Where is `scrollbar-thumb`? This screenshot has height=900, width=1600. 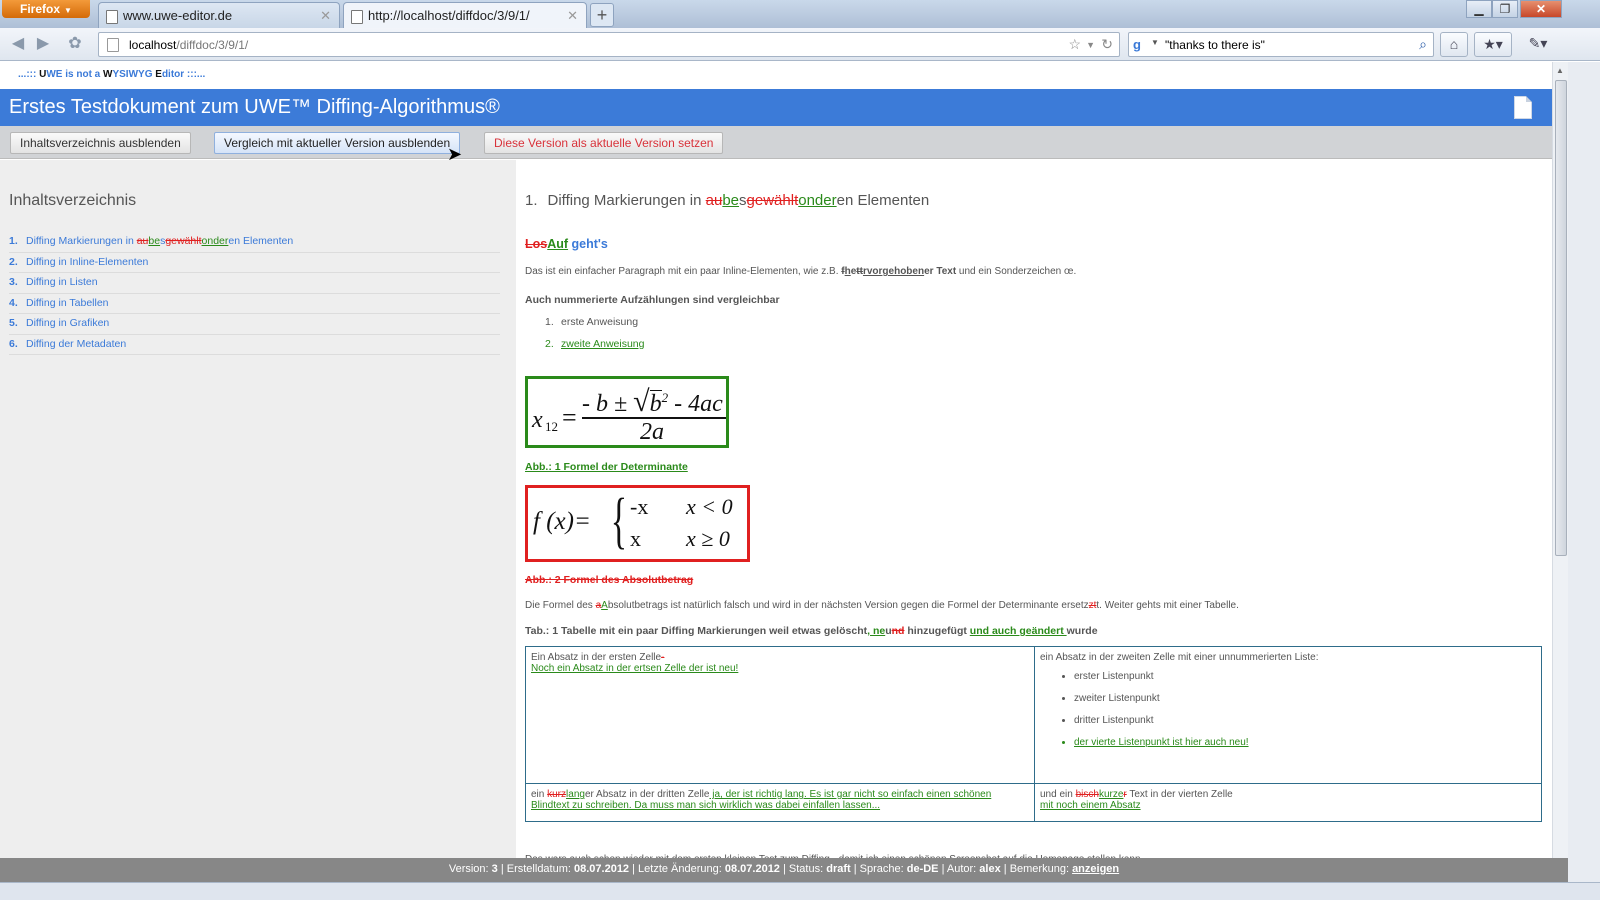 scrollbar-thumb is located at coordinates (1561, 318).